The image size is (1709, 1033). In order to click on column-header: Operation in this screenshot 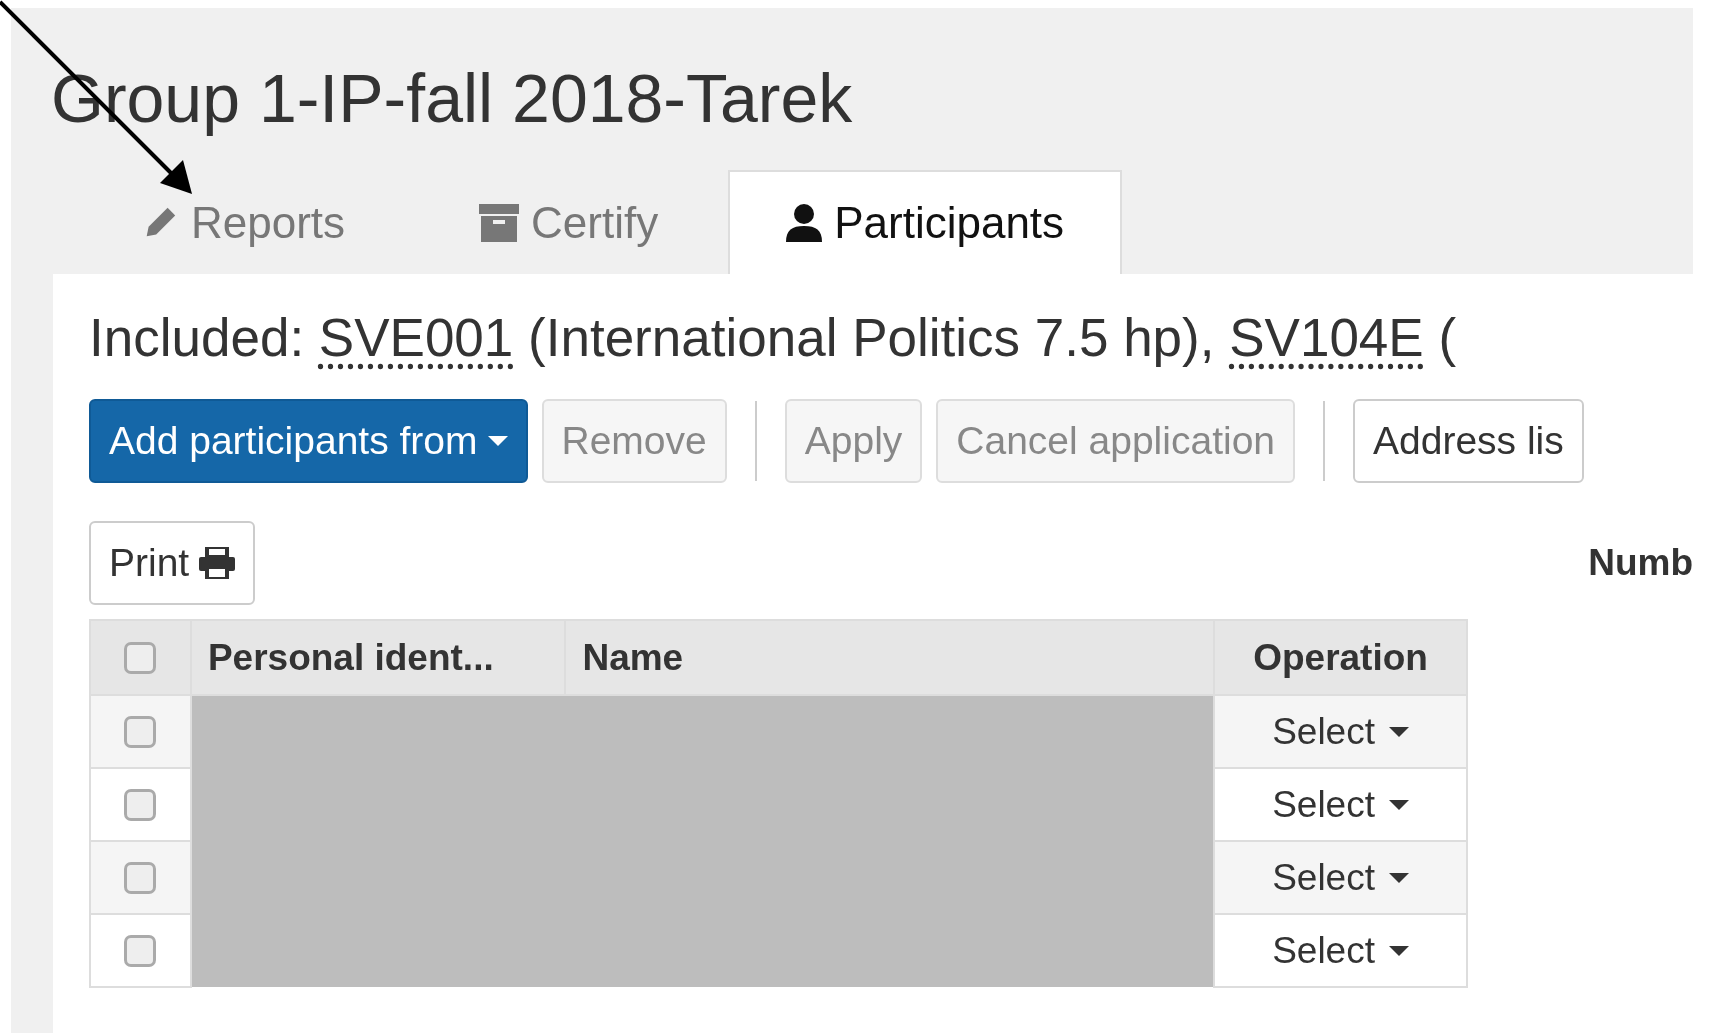, I will do `click(1340, 658)`.